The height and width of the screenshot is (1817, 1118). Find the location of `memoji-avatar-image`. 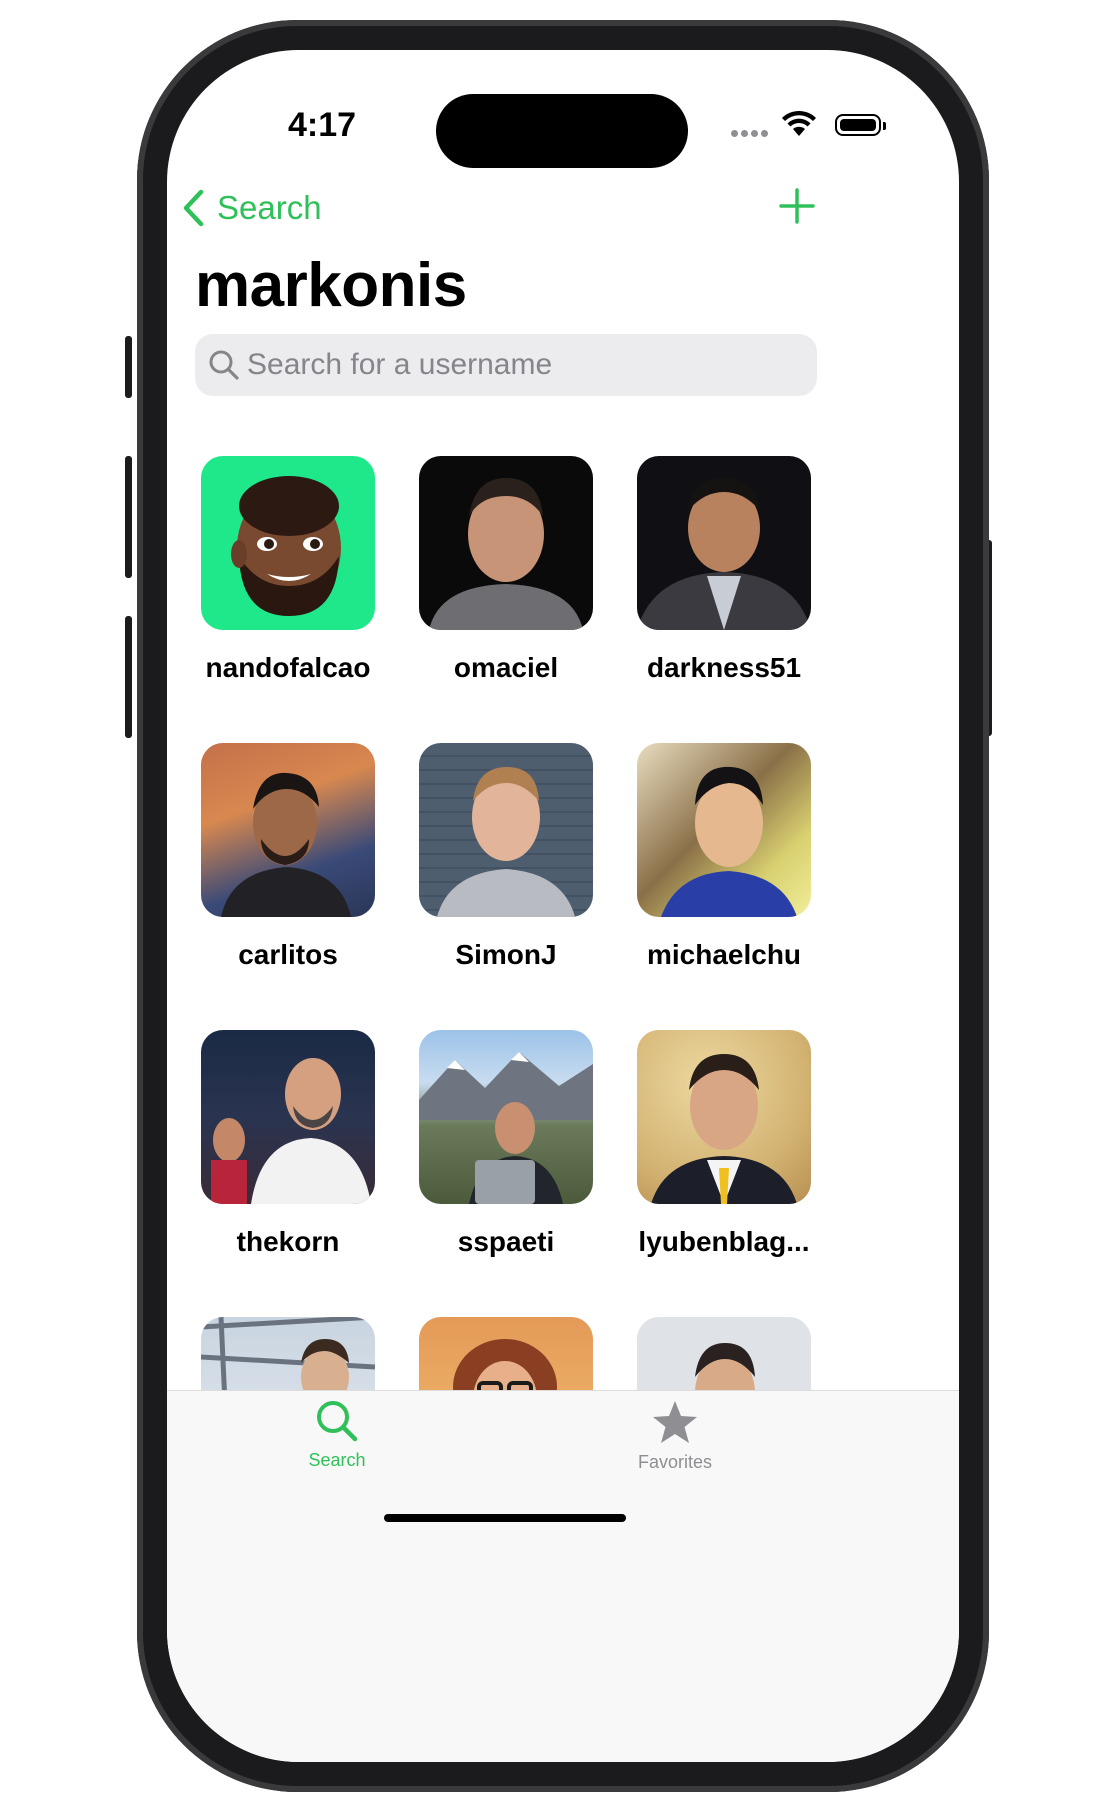

memoji-avatar-image is located at coordinates (286, 546).